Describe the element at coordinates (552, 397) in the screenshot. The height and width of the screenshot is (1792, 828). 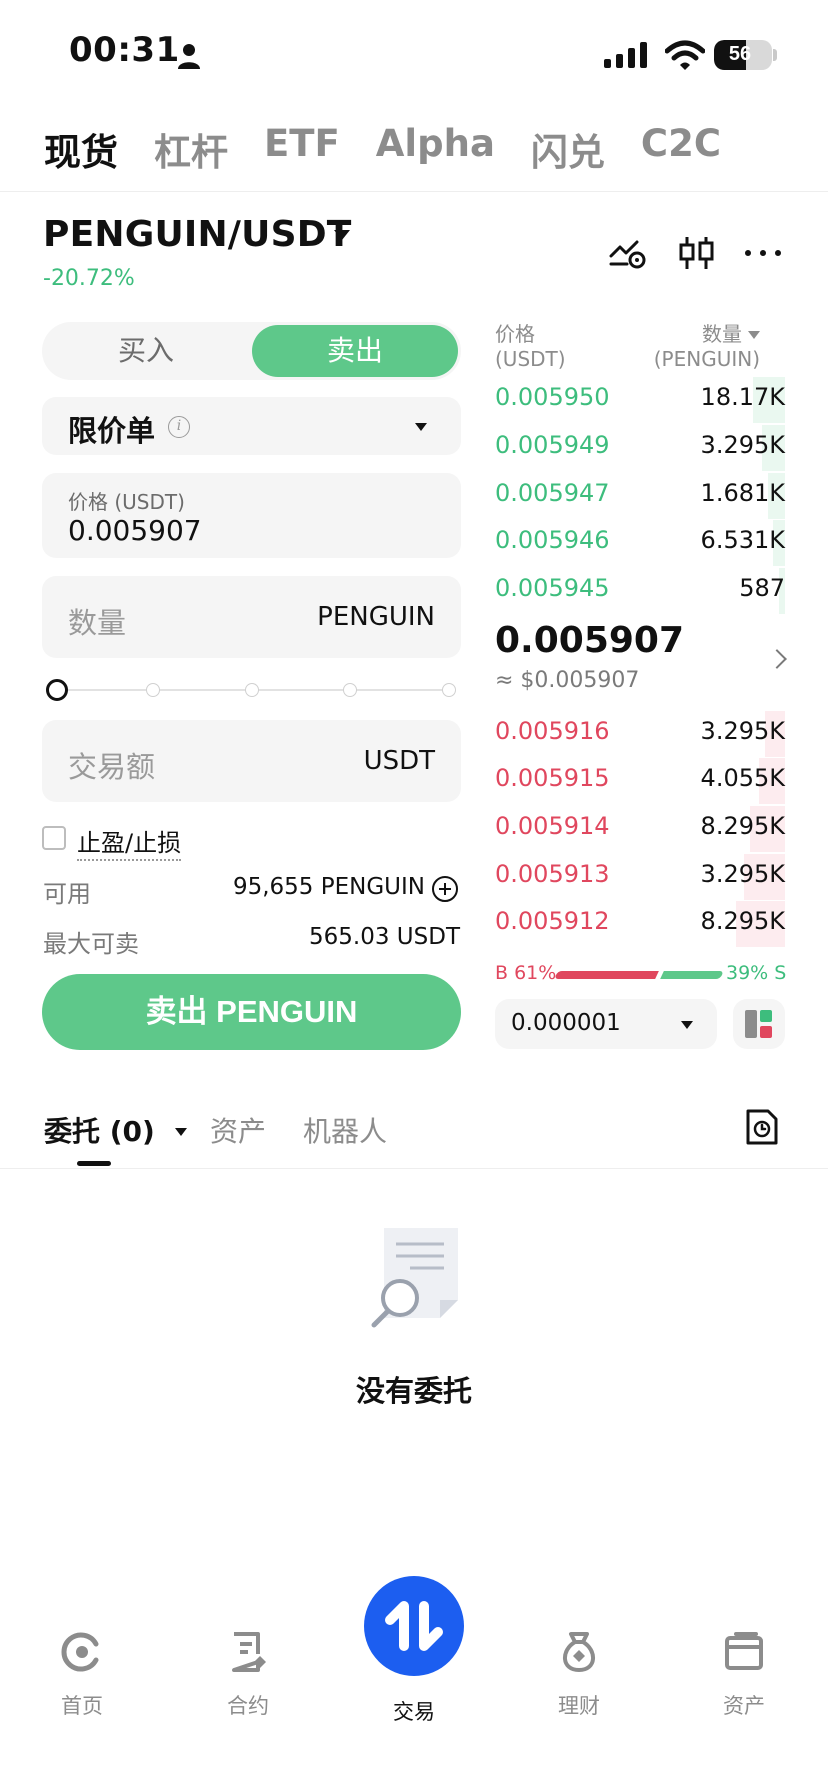
I see `ask-price: 0.005950` at that location.